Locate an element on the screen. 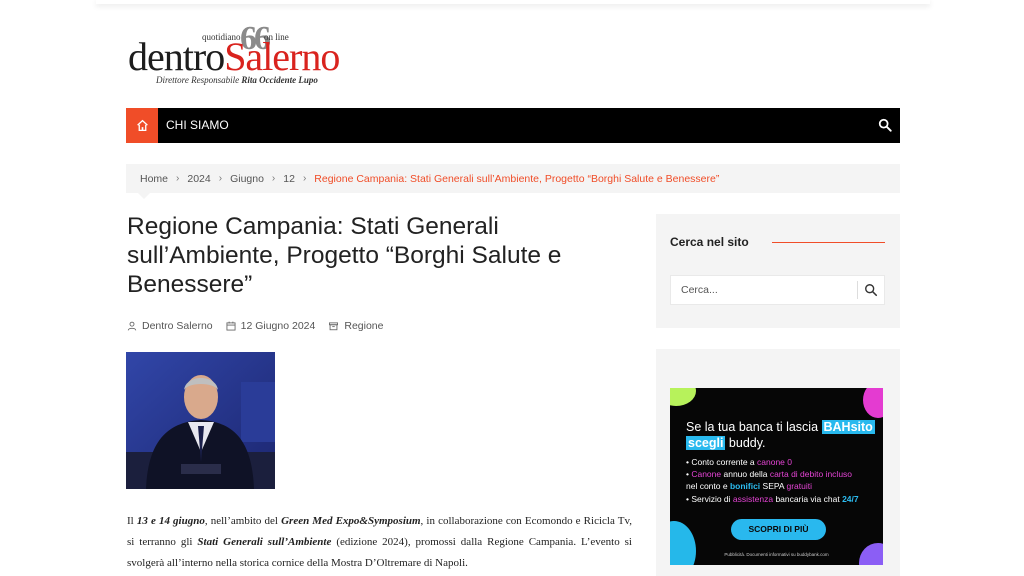 Image resolution: width=1024 pixels, height=576 pixels. logo-wordmark: dentroSalerno is located at coordinates (234, 56).